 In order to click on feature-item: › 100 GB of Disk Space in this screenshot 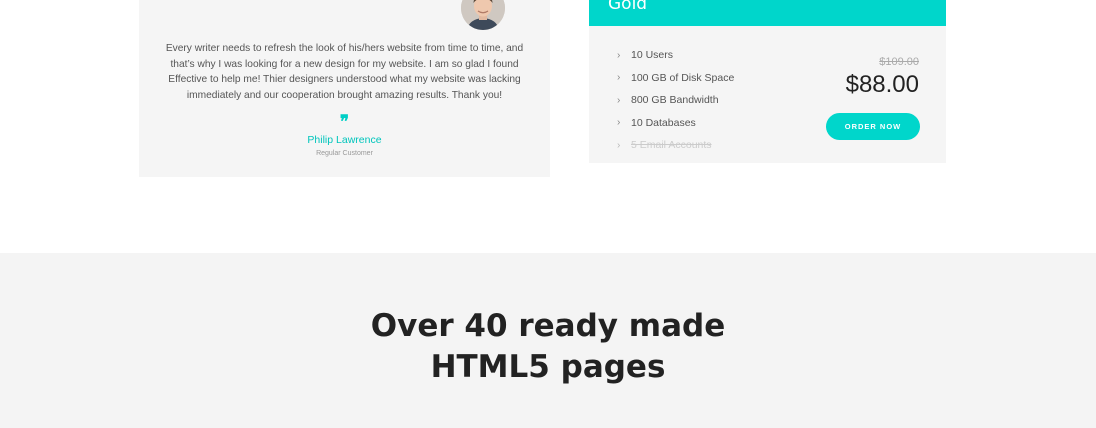, I will do `click(675, 78)`.